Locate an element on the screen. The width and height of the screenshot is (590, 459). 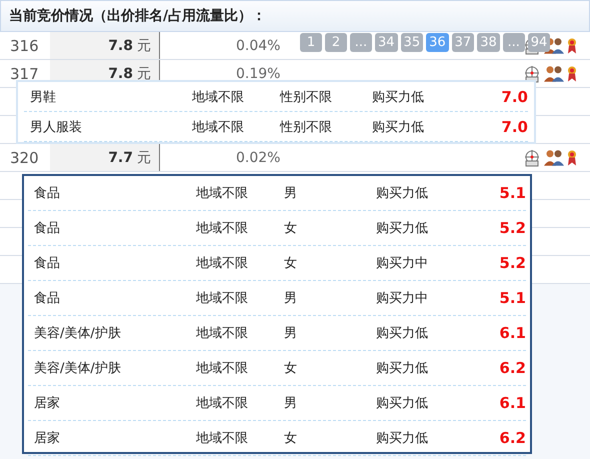
page-button: 2 is located at coordinates (336, 42).